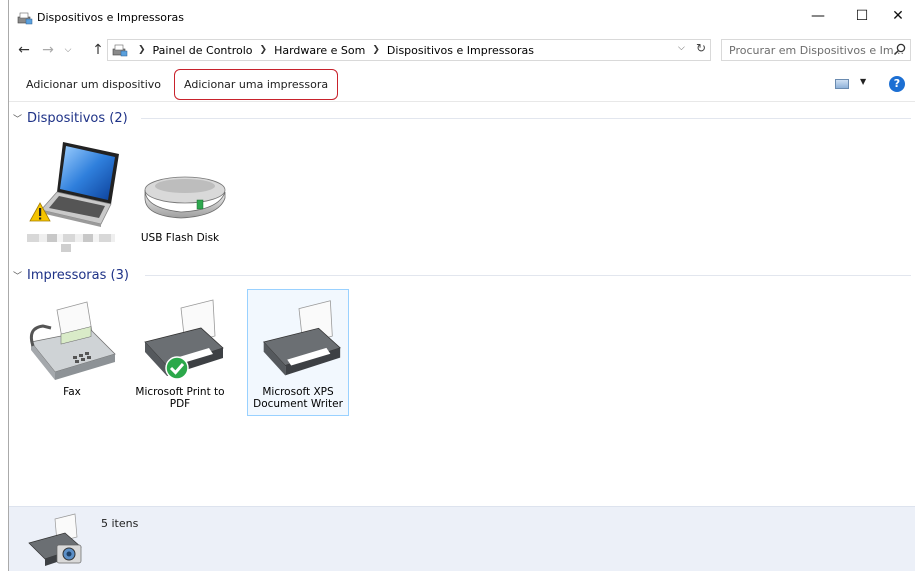 This screenshot has height=571, width=915. Describe the element at coordinates (180, 354) in the screenshot. I see `printer-item-print-to-pdf: Microsoft Print to PDF` at that location.